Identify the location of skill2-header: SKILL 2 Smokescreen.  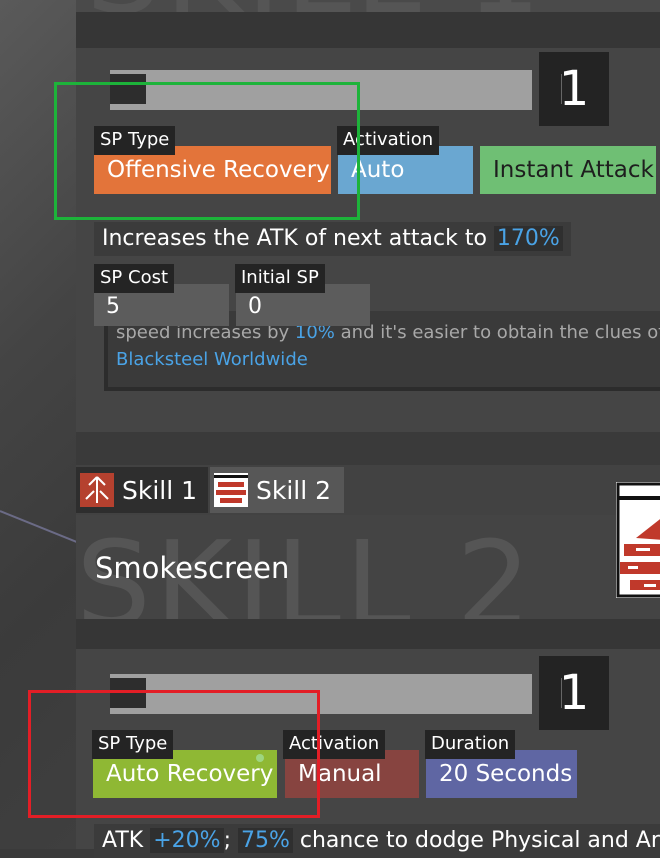
(368, 567).